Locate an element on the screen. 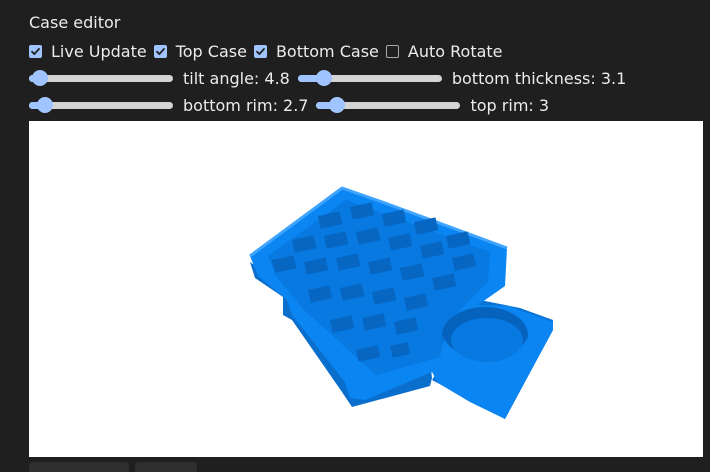 The height and width of the screenshot is (472, 710). top-case-toggle: Top Case is located at coordinates (200, 51).